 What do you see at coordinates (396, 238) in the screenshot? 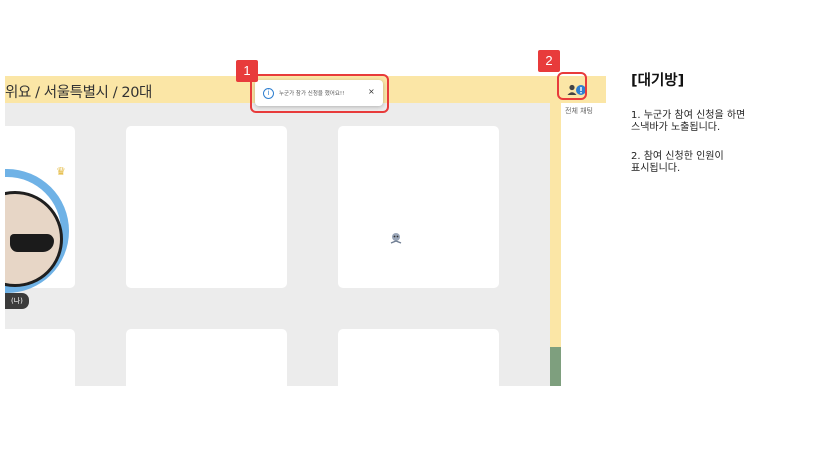
I see `loading-character-icon` at bounding box center [396, 238].